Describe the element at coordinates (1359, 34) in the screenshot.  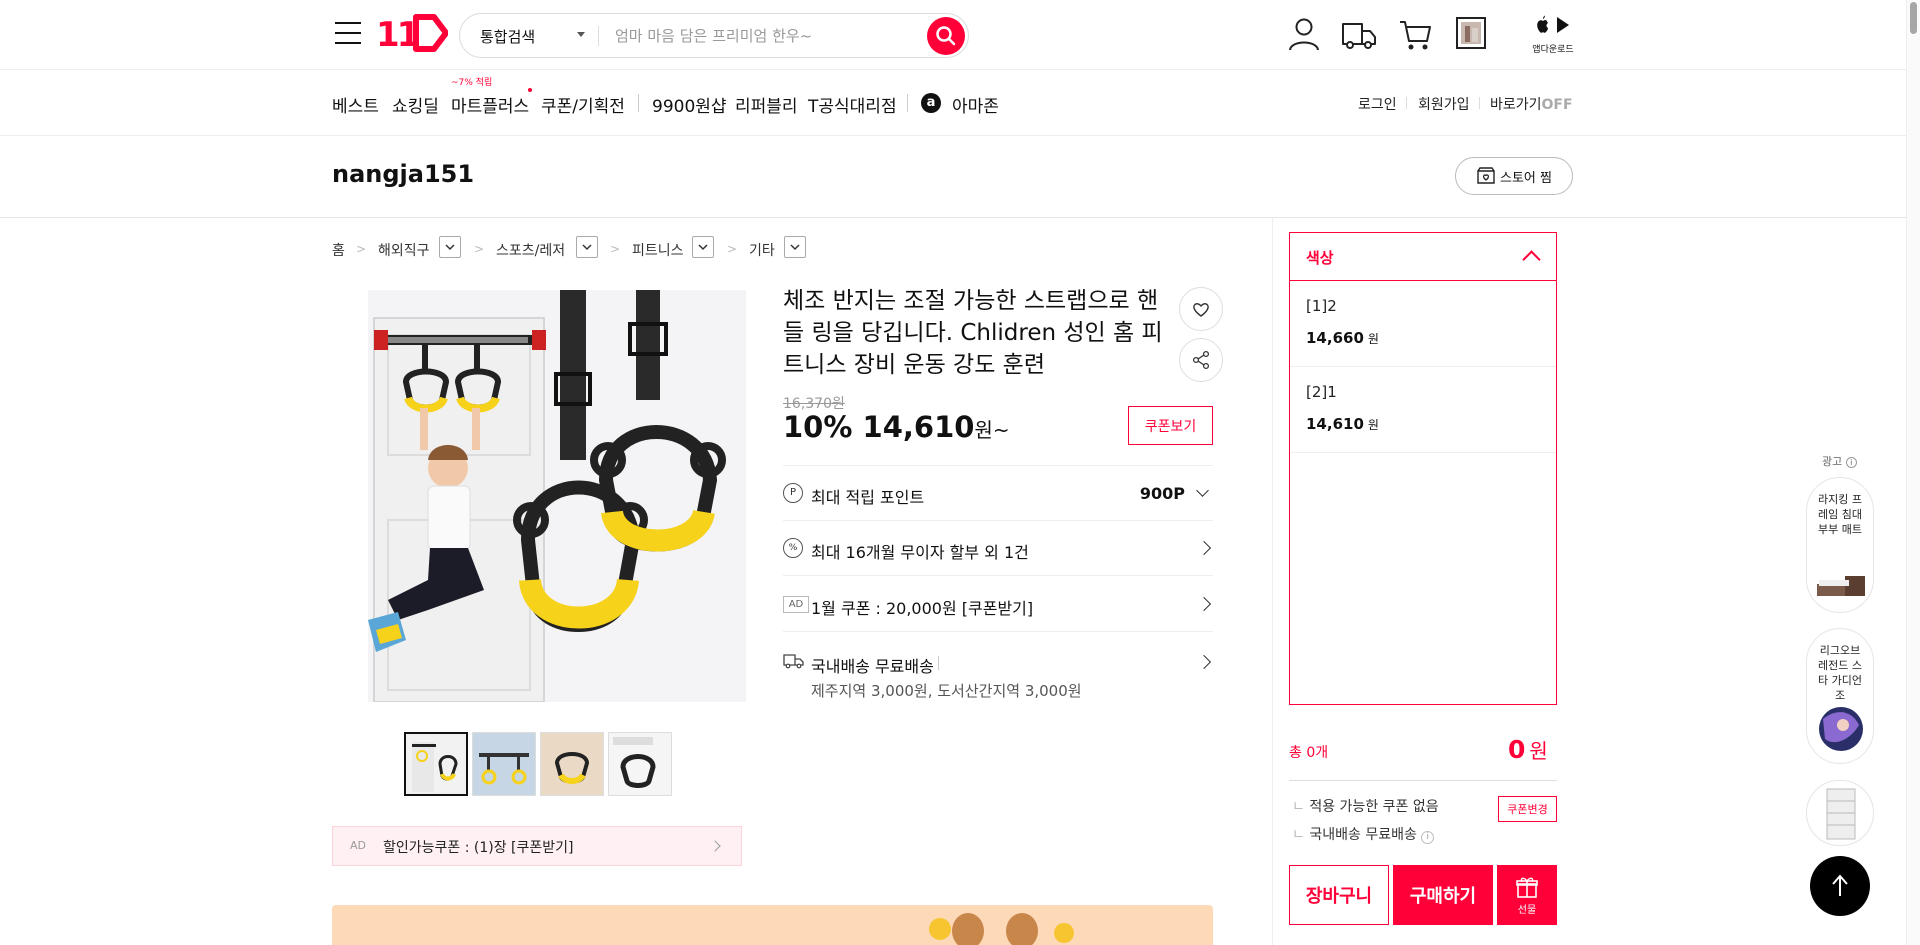
I see `delivery-truck-icon` at that location.